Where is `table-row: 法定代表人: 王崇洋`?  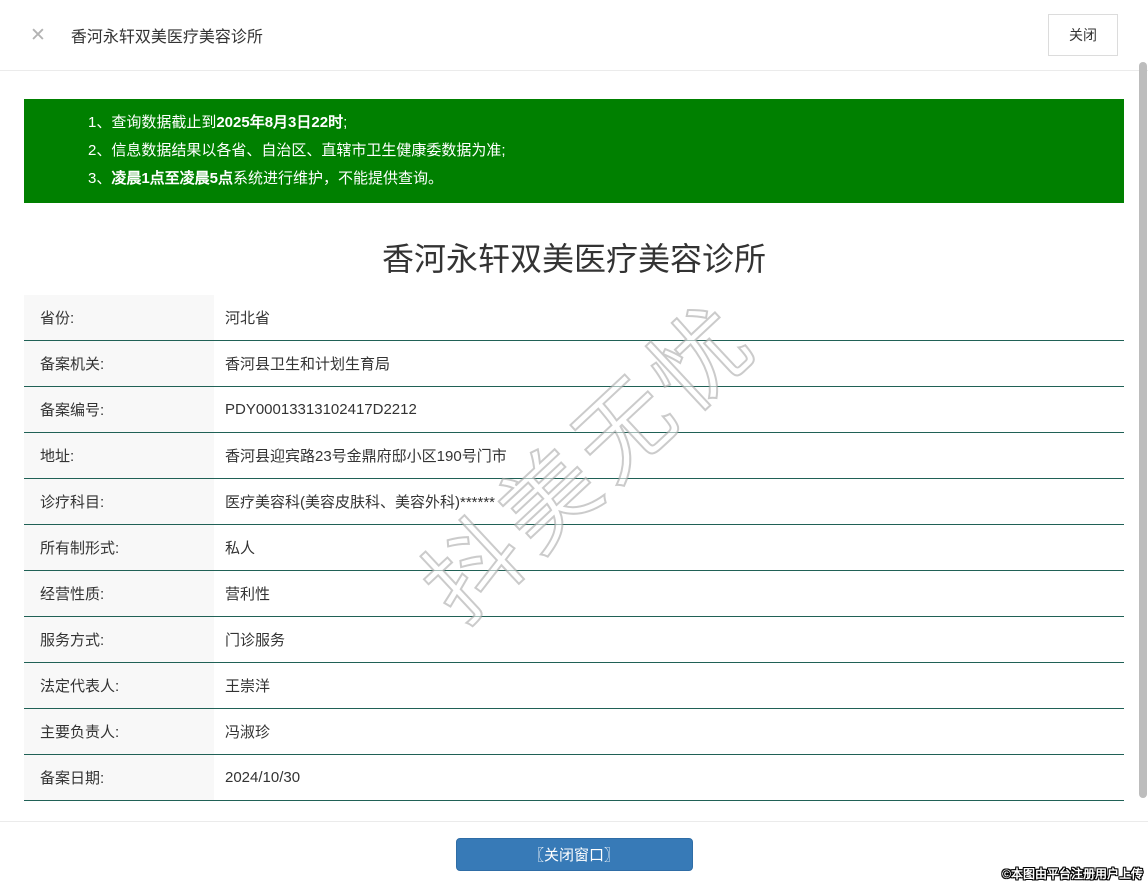 table-row: 法定代表人: 王崇洋 is located at coordinates (574, 686).